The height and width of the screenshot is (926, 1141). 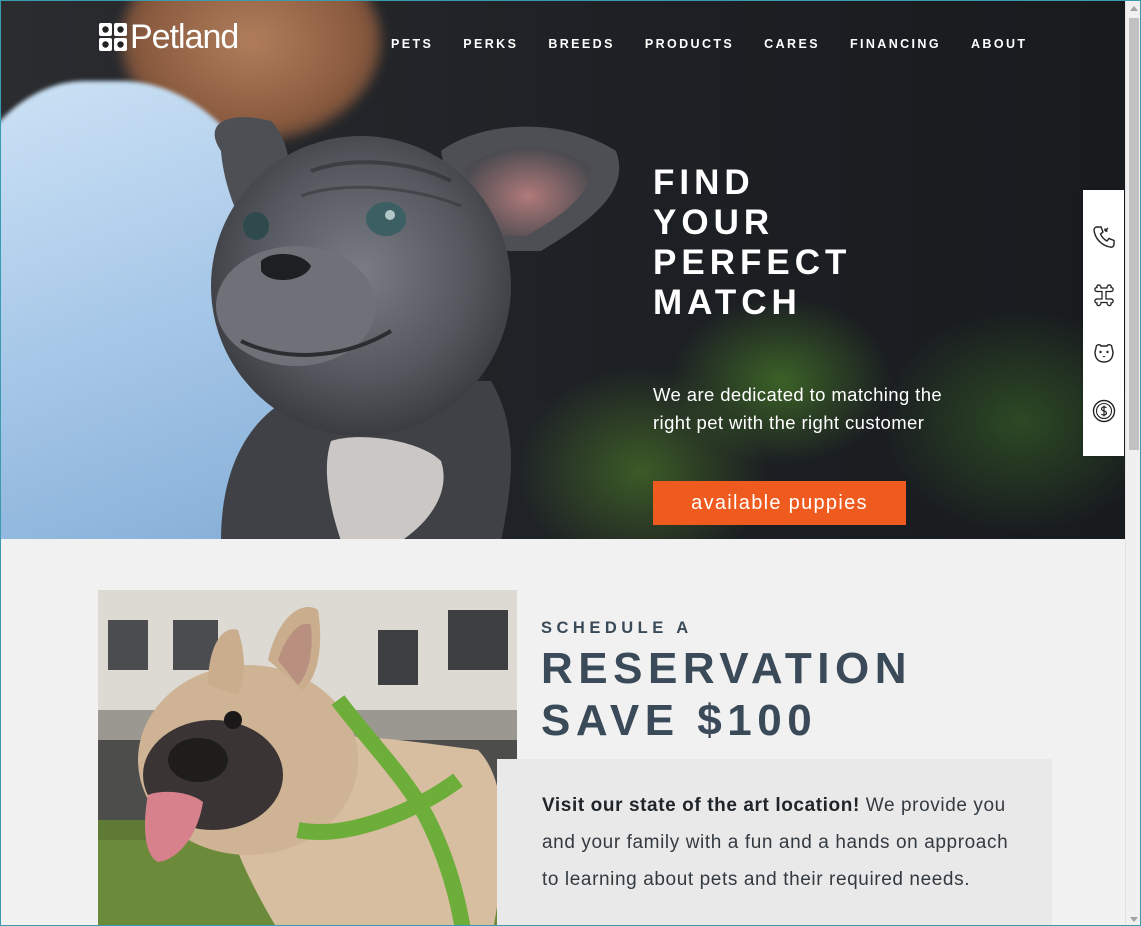 I want to click on scroll-down-arrow-icon, so click(x=1134, y=919).